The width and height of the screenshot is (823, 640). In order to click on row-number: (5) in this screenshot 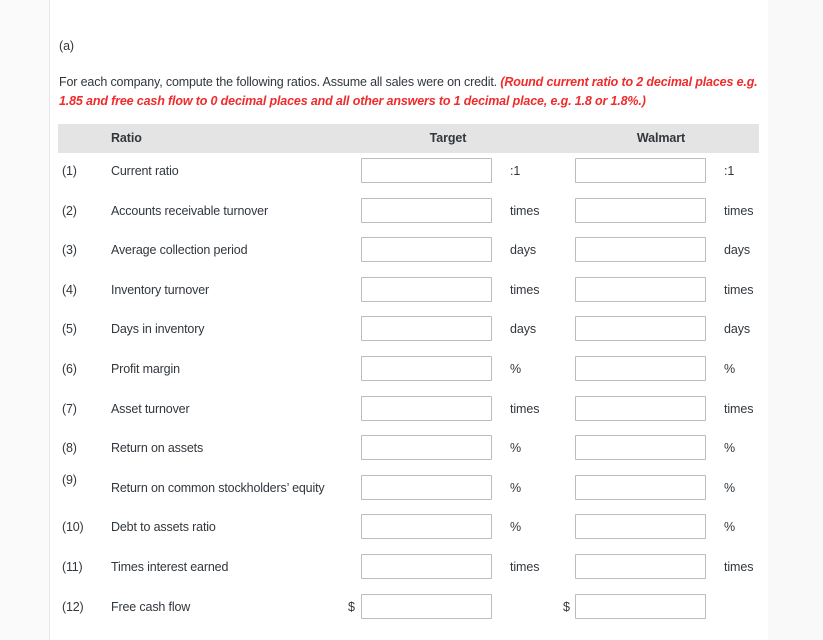, I will do `click(69, 329)`.